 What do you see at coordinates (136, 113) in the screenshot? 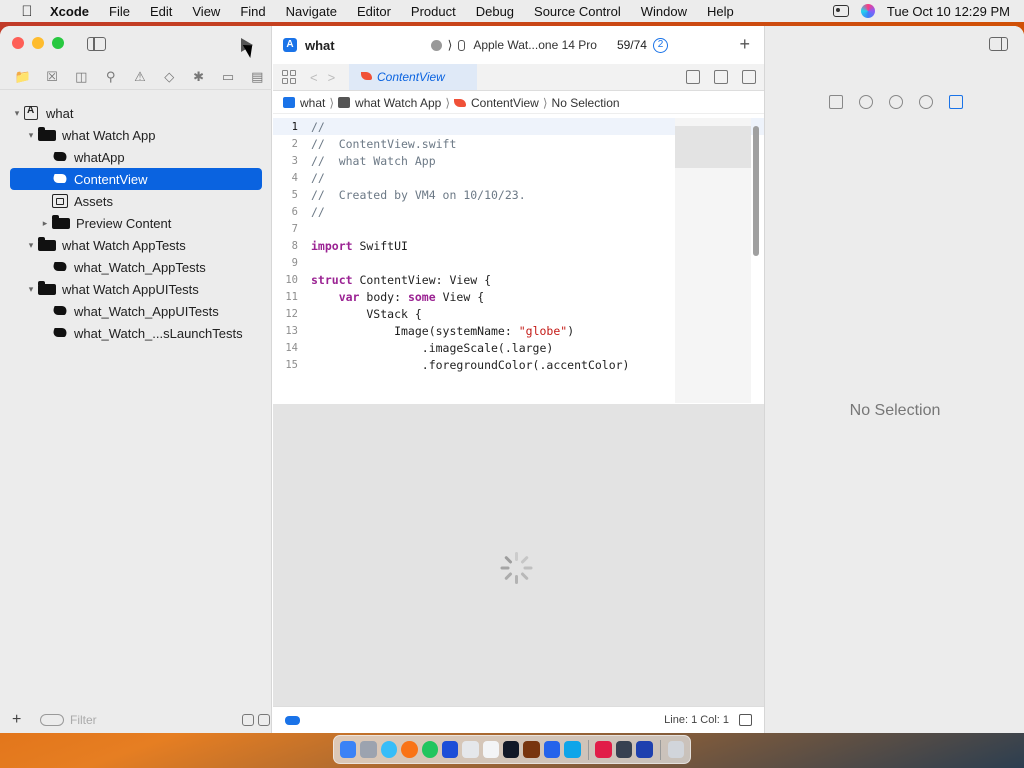
I see `tree-item: ▾ what` at bounding box center [136, 113].